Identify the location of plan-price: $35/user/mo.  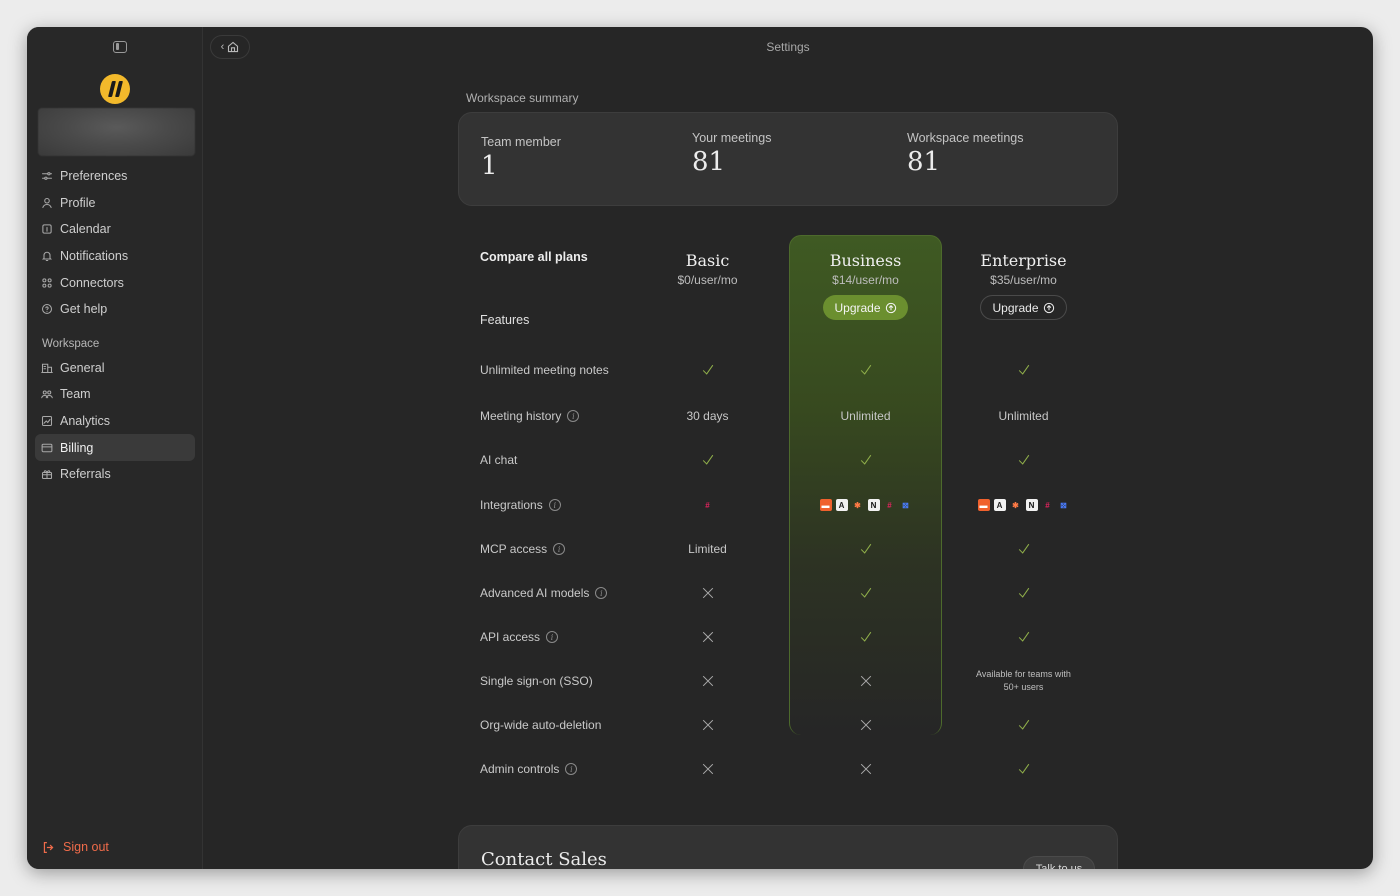
(1023, 280).